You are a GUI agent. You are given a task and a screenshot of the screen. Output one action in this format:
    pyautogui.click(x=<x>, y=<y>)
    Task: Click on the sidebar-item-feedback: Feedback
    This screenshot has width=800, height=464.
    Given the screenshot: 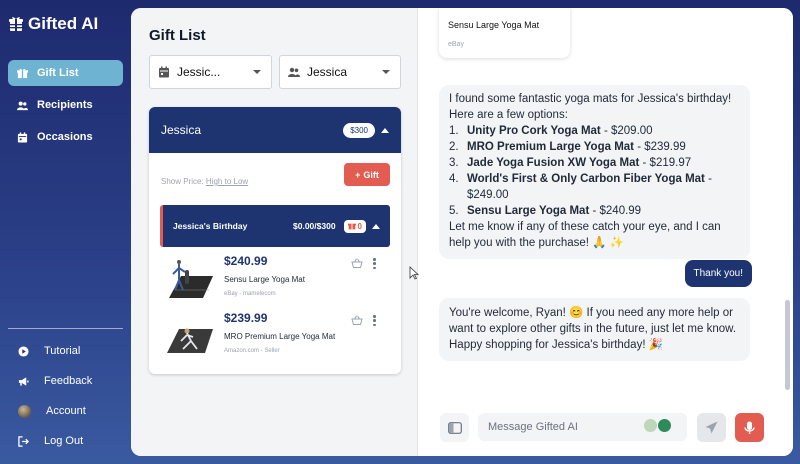 What is the action you would take?
    pyautogui.click(x=65, y=381)
    